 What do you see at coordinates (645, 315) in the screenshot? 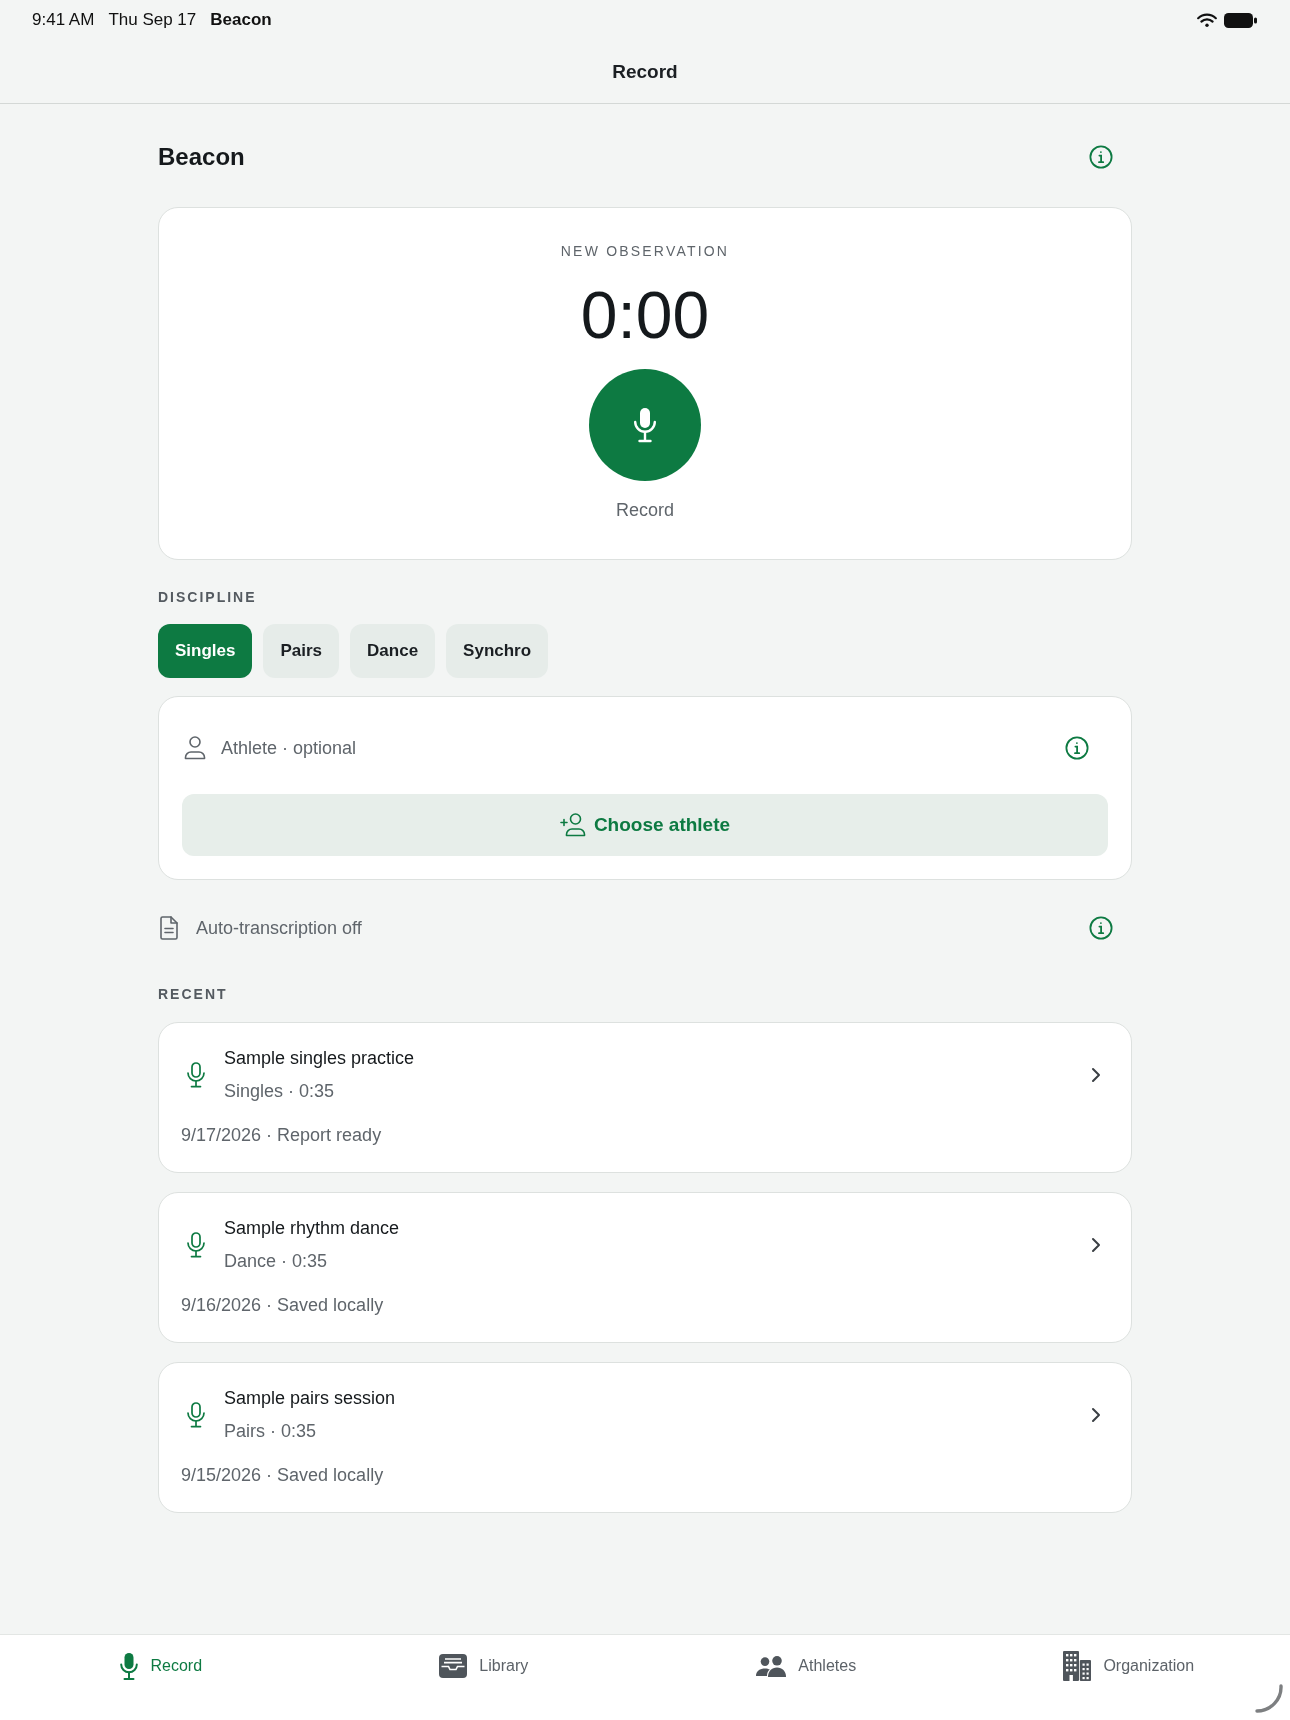
I see `timer-display: 0:00` at bounding box center [645, 315].